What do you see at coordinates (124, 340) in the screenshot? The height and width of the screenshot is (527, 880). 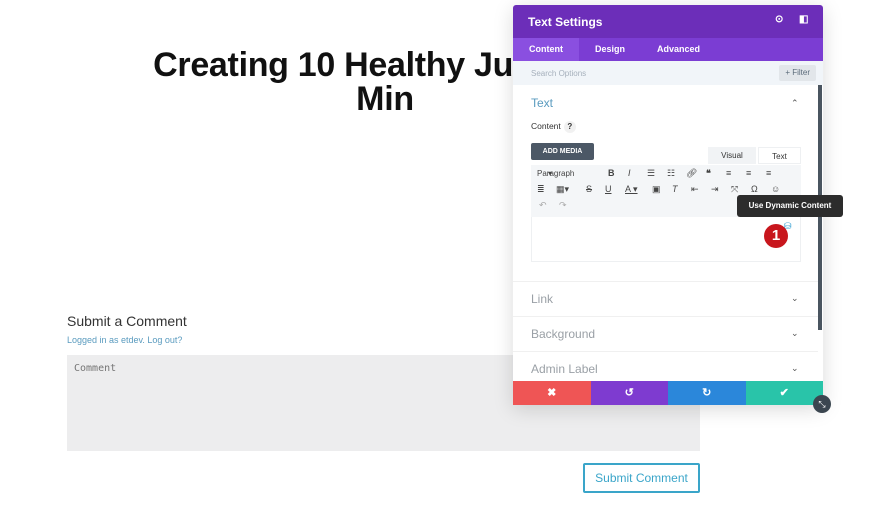 I see `logged-in-link: Logged in as etdev. Log out?` at bounding box center [124, 340].